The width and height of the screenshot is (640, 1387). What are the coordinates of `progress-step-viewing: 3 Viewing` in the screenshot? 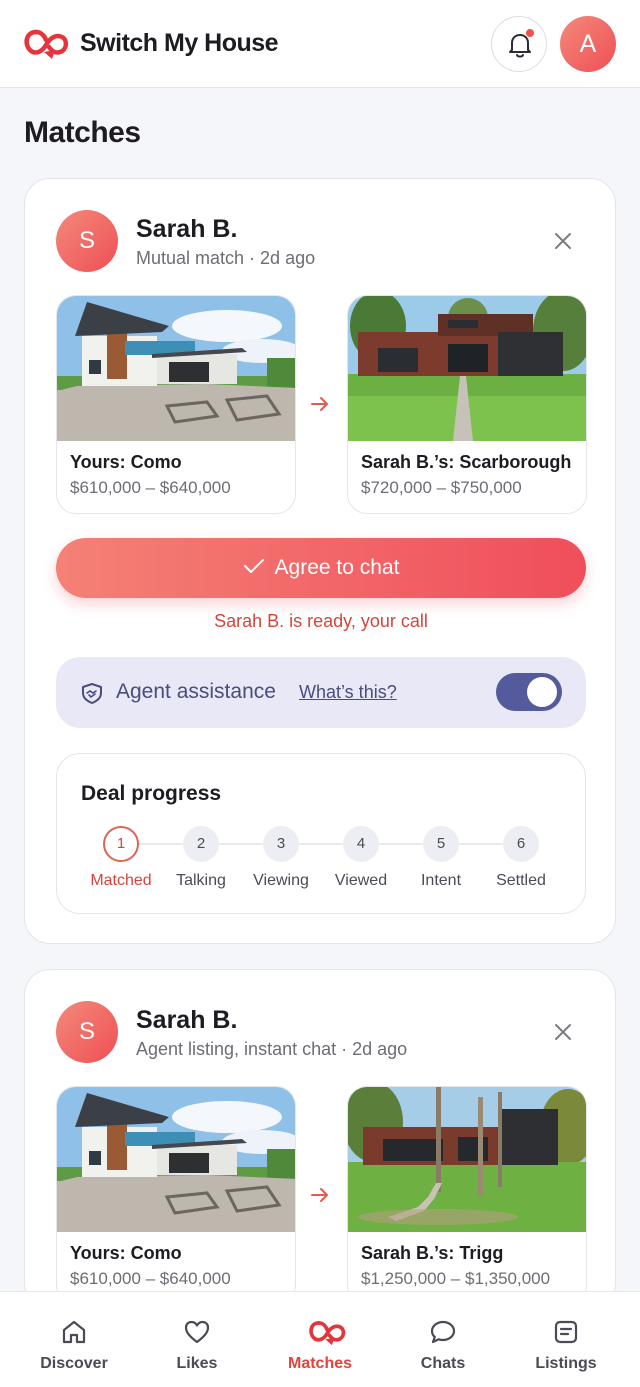 It's located at (281, 858).